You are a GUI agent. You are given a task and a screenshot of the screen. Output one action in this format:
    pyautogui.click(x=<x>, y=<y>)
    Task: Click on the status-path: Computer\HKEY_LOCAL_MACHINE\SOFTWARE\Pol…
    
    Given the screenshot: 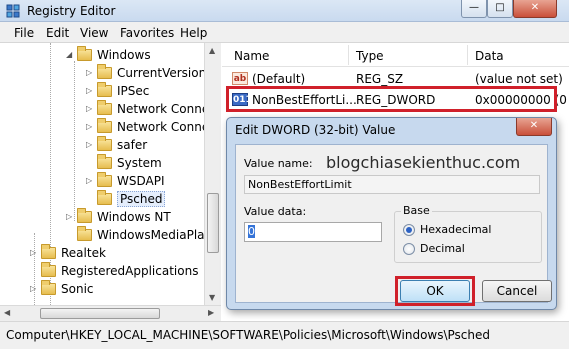 What is the action you would take?
    pyautogui.click(x=248, y=335)
    